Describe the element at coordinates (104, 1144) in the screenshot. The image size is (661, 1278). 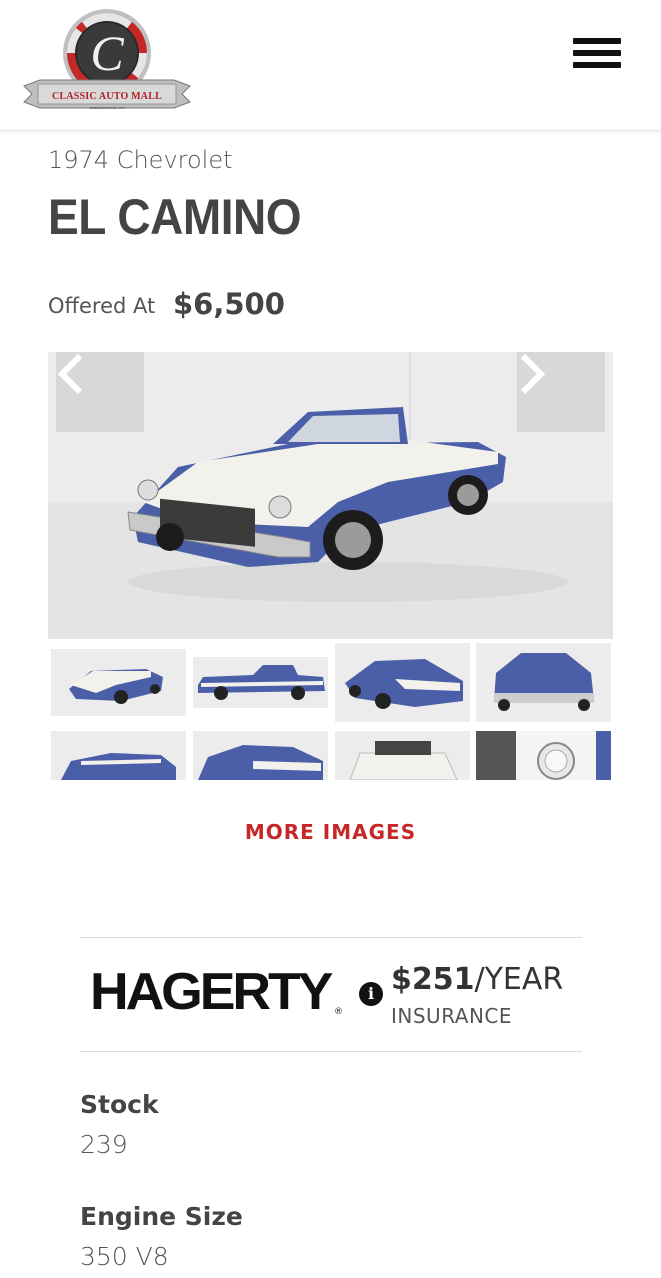
I see `spec-value-stock: 239` at that location.